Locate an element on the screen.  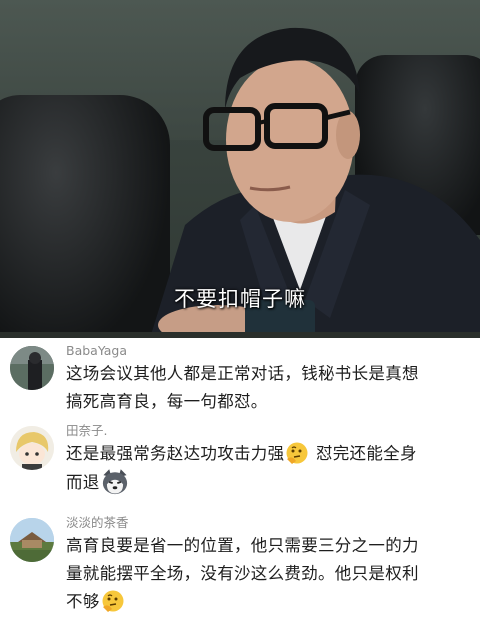
comment-text-line: 量就能摆平全场，没有沙这么费劲。他只是权利 is located at coordinates (242, 573).